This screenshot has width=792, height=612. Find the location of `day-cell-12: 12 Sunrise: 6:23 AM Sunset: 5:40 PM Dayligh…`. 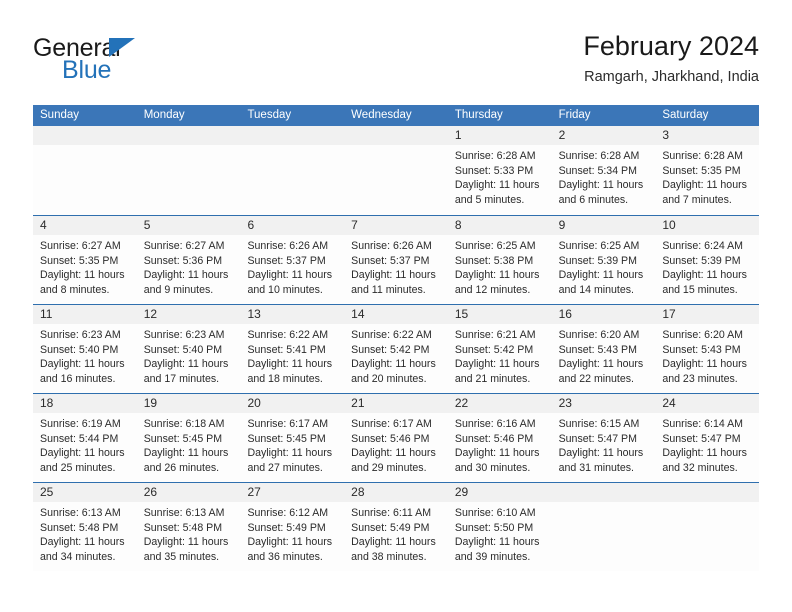

day-cell-12: 12 Sunrise: 6:23 AM Sunset: 5:40 PM Dayligh… is located at coordinates (188, 349).